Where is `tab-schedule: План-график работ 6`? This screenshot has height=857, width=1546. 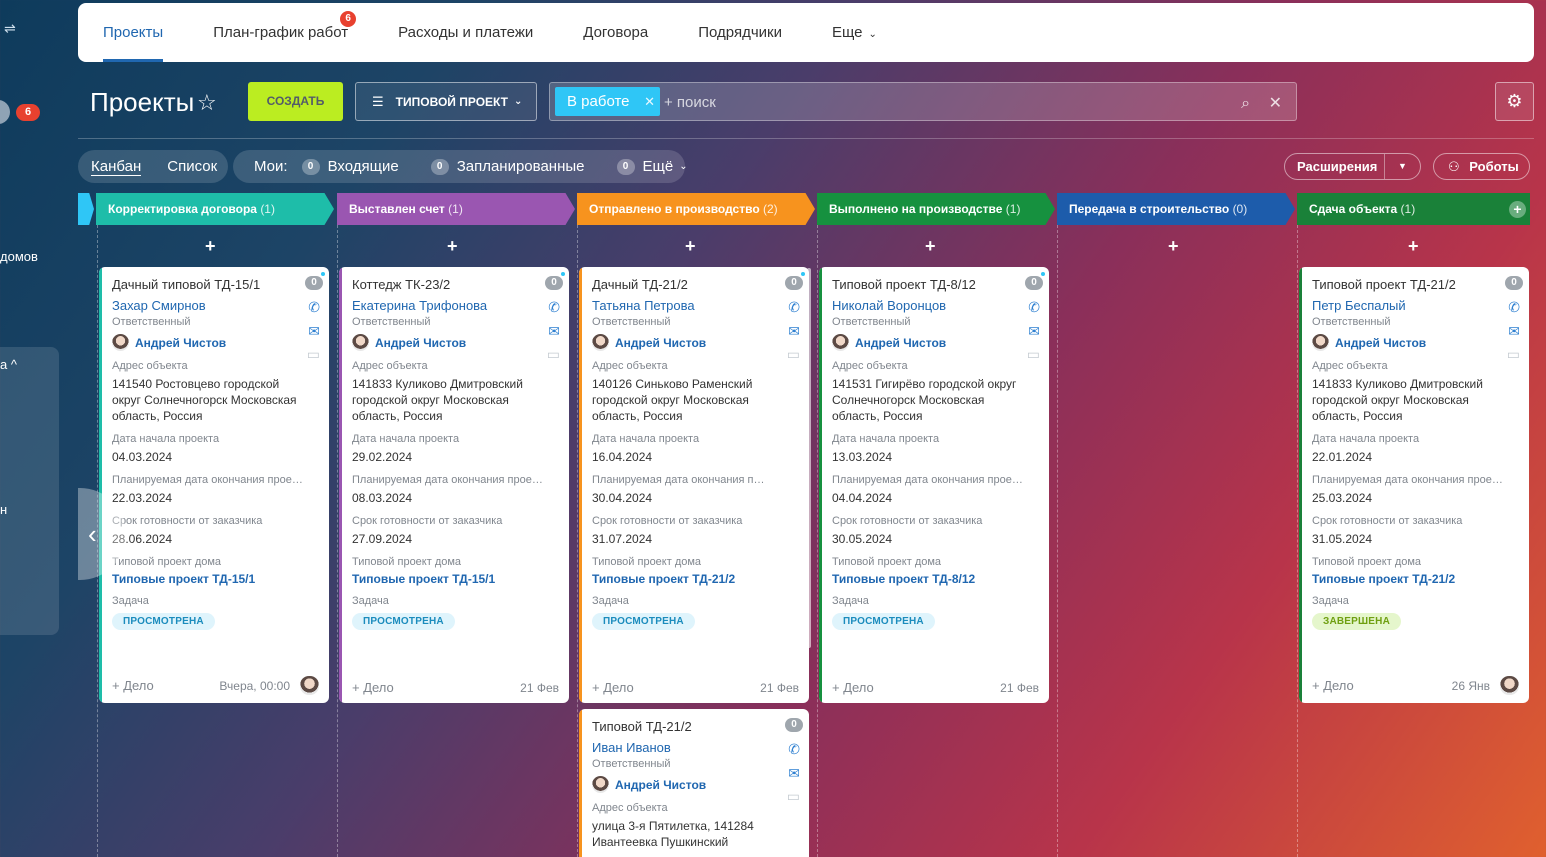 tab-schedule: План-график работ 6 is located at coordinates (285, 32).